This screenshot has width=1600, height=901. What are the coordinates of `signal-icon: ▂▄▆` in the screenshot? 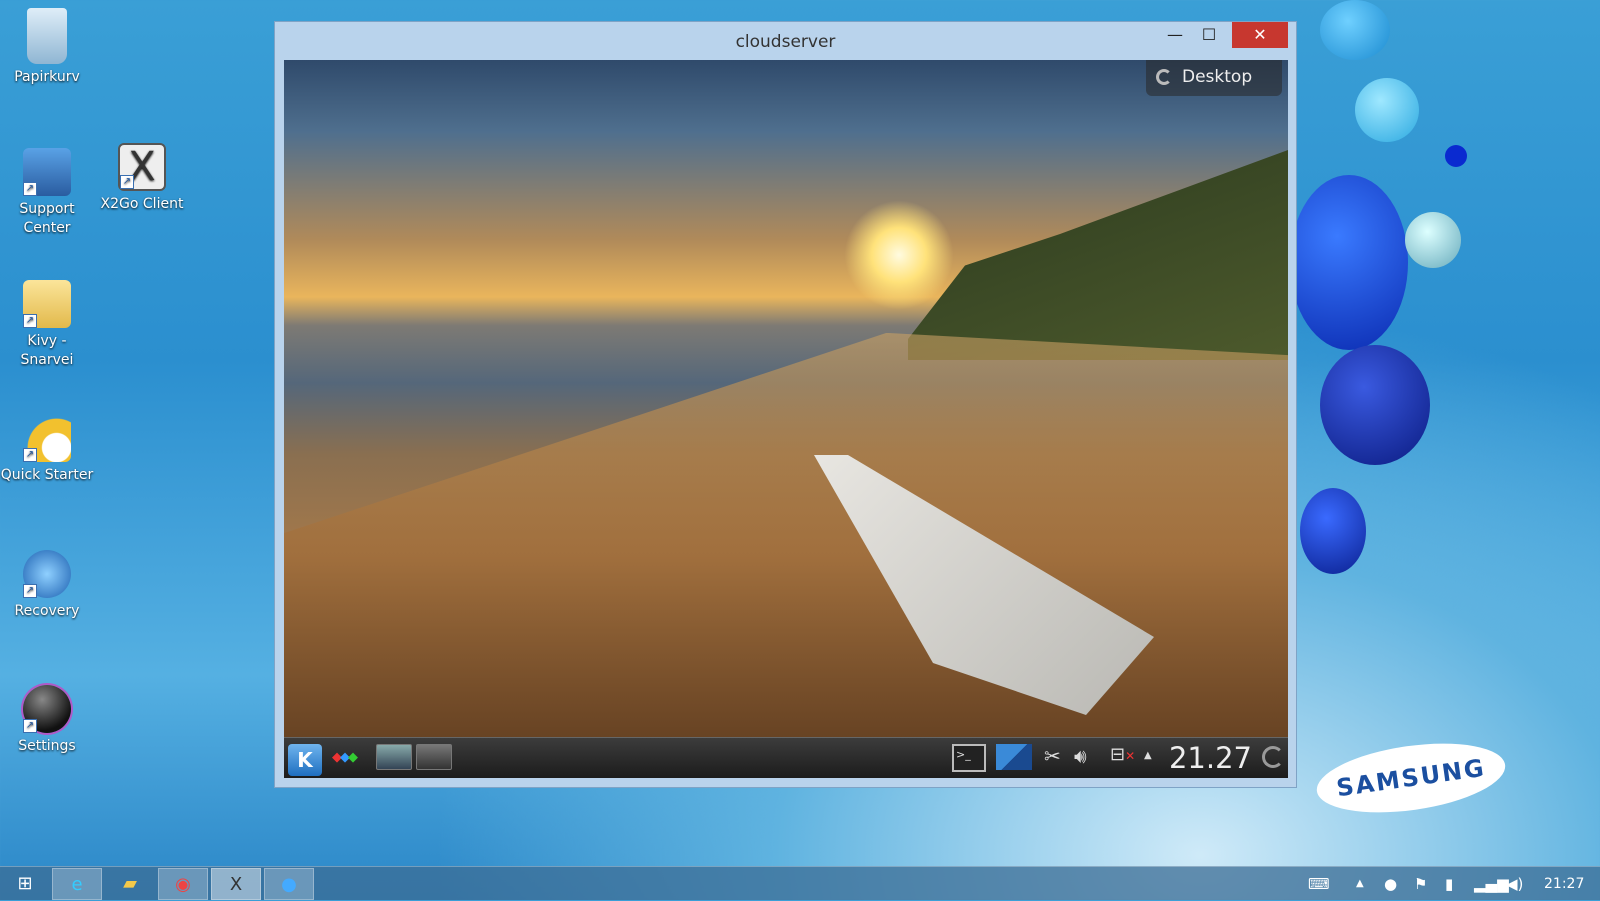 It's located at (1491, 884).